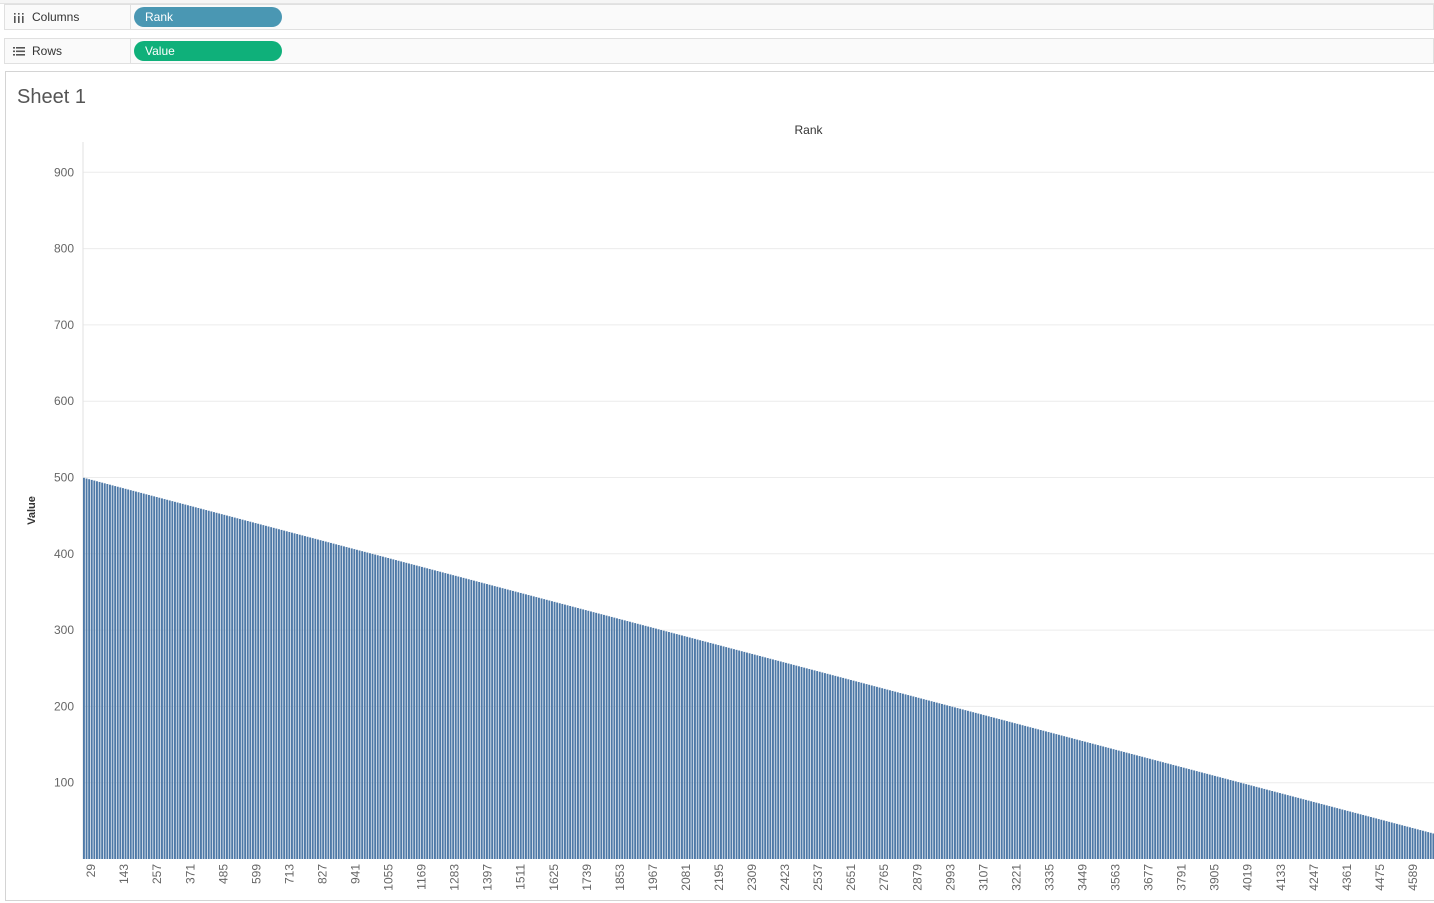  What do you see at coordinates (719, 17) in the screenshot?
I see `columns-shelf: Columns Rank` at bounding box center [719, 17].